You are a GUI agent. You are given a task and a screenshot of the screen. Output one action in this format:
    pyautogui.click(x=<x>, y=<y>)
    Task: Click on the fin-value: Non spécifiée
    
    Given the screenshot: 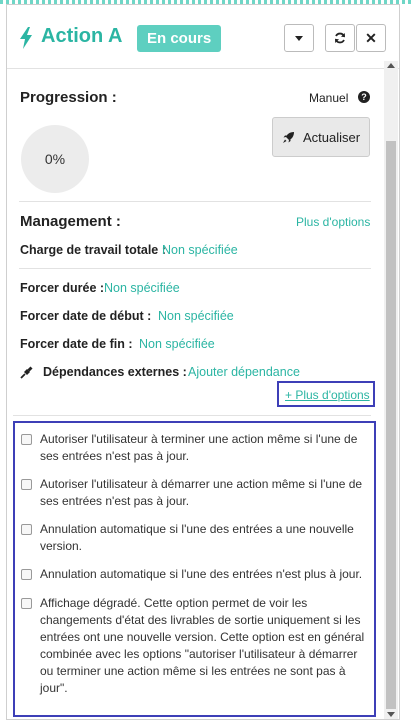 What is the action you would take?
    pyautogui.click(x=177, y=344)
    